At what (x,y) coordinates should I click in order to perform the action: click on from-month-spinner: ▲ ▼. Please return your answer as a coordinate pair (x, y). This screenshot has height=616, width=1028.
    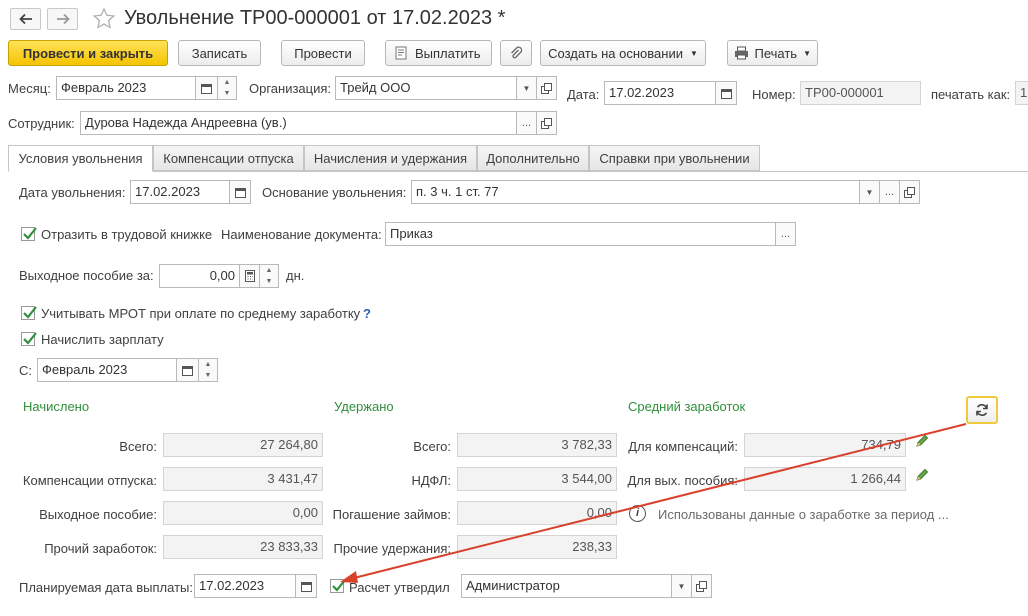
    Looking at the image, I should click on (208, 370).